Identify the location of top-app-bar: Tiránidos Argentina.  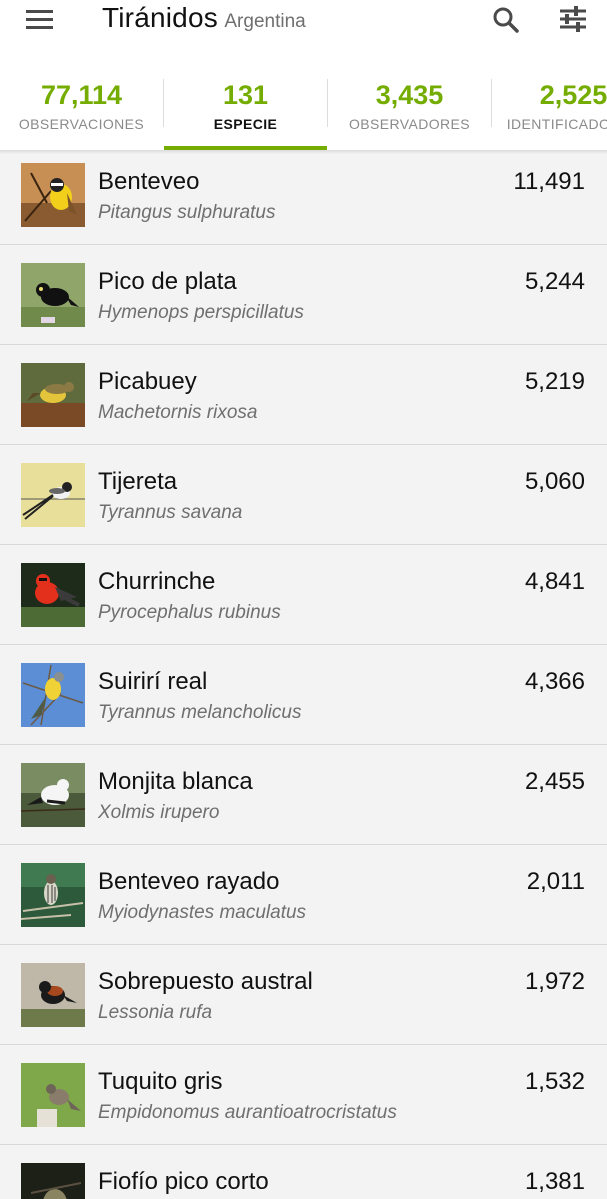
(303, 28).